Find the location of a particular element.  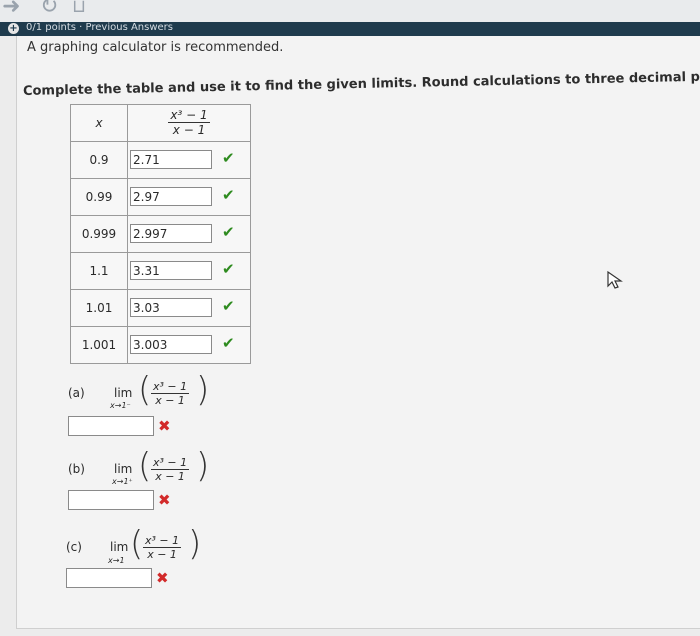

table-row: 1.1 3.31 ✔ is located at coordinates (160, 271).